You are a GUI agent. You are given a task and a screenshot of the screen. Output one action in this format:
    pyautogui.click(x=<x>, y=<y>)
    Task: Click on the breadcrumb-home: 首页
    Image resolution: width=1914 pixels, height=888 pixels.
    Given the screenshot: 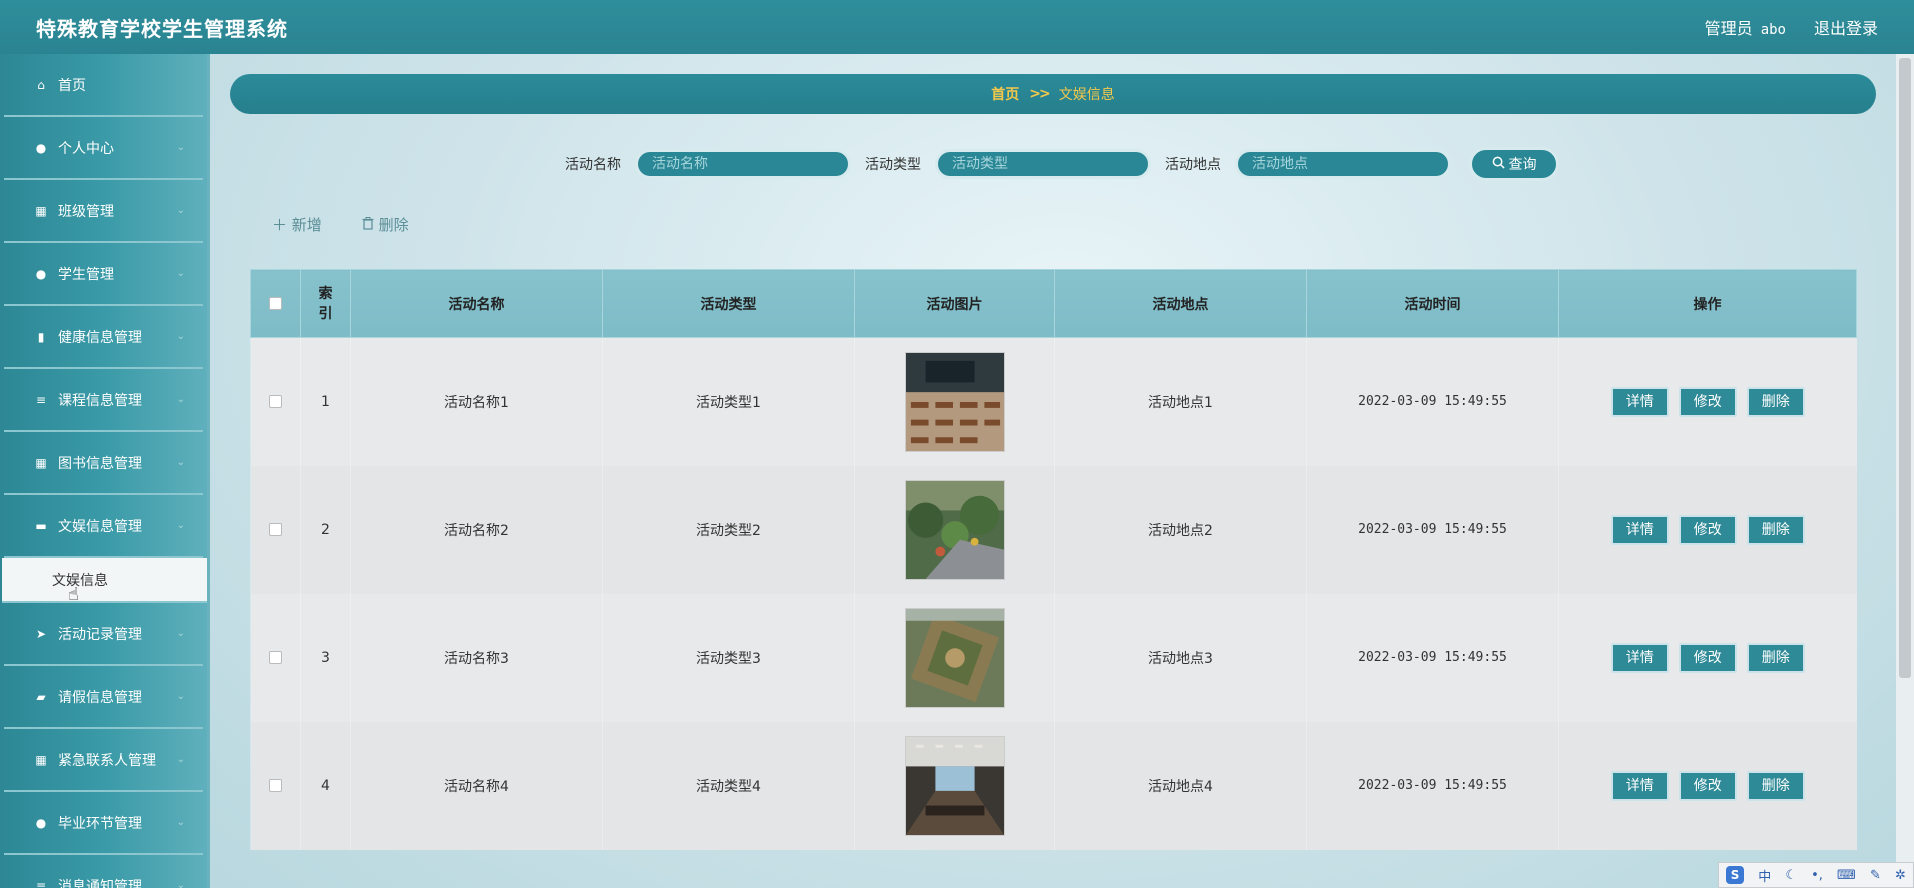 What is the action you would take?
    pyautogui.click(x=1005, y=94)
    